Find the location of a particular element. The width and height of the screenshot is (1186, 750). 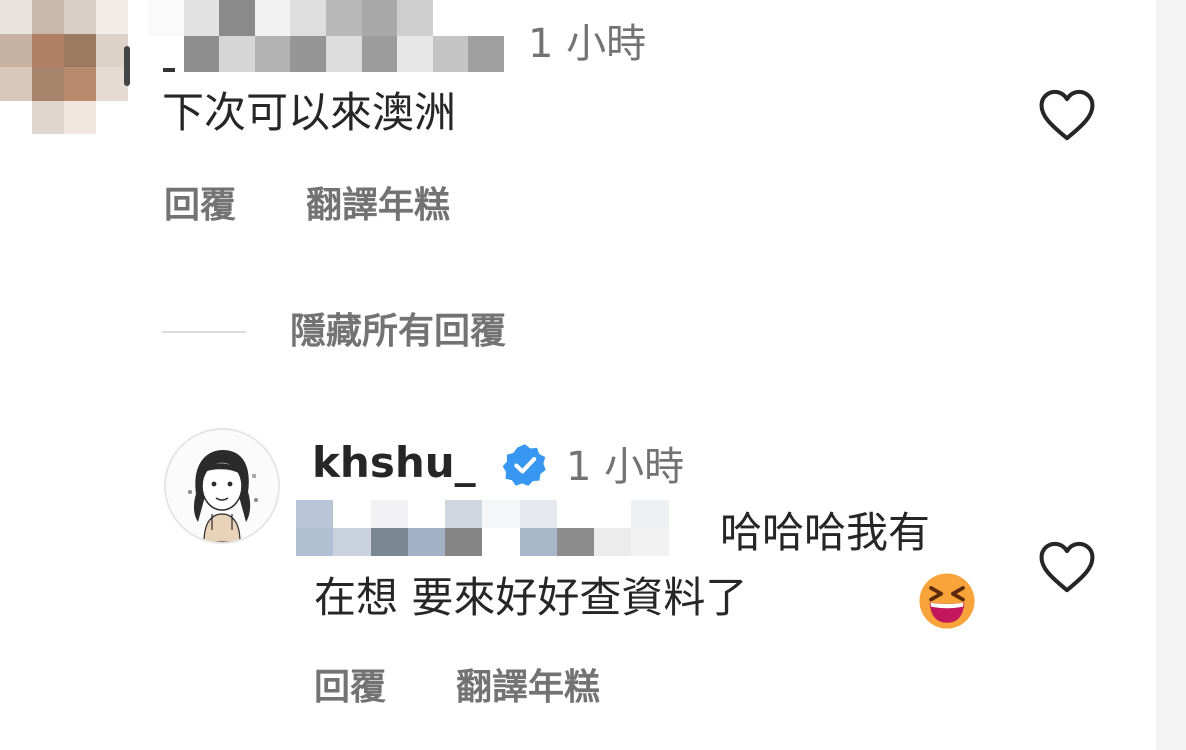

reply-author-username: khshu_ is located at coordinates (394, 462).